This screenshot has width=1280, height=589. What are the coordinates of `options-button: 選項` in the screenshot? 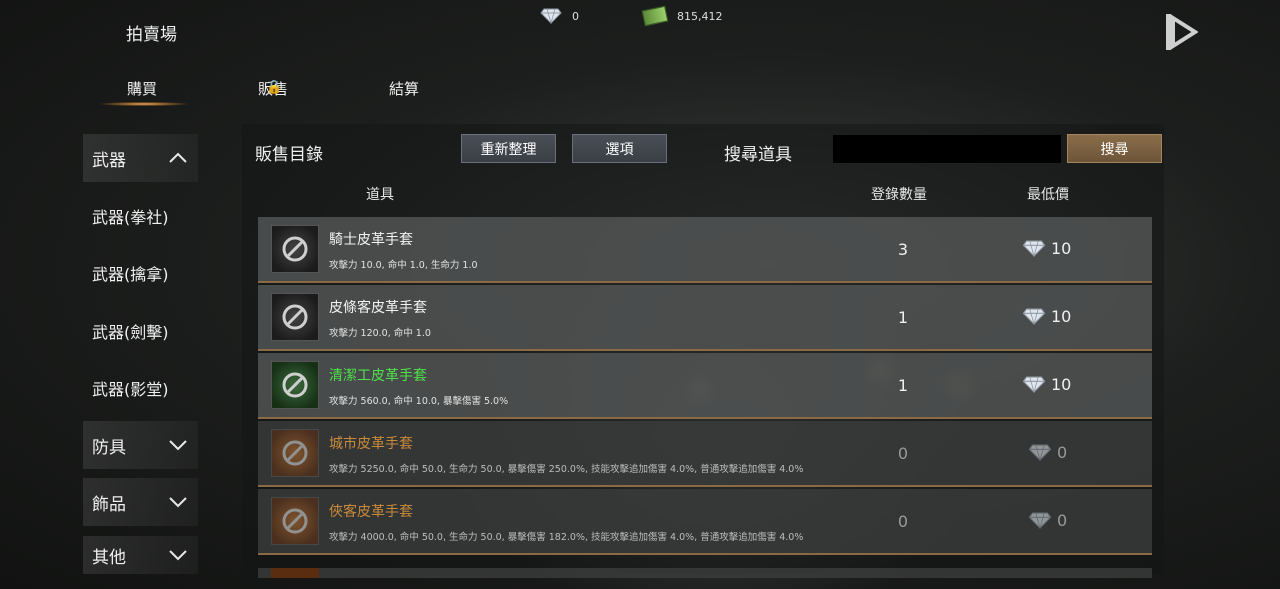 It's located at (619, 148).